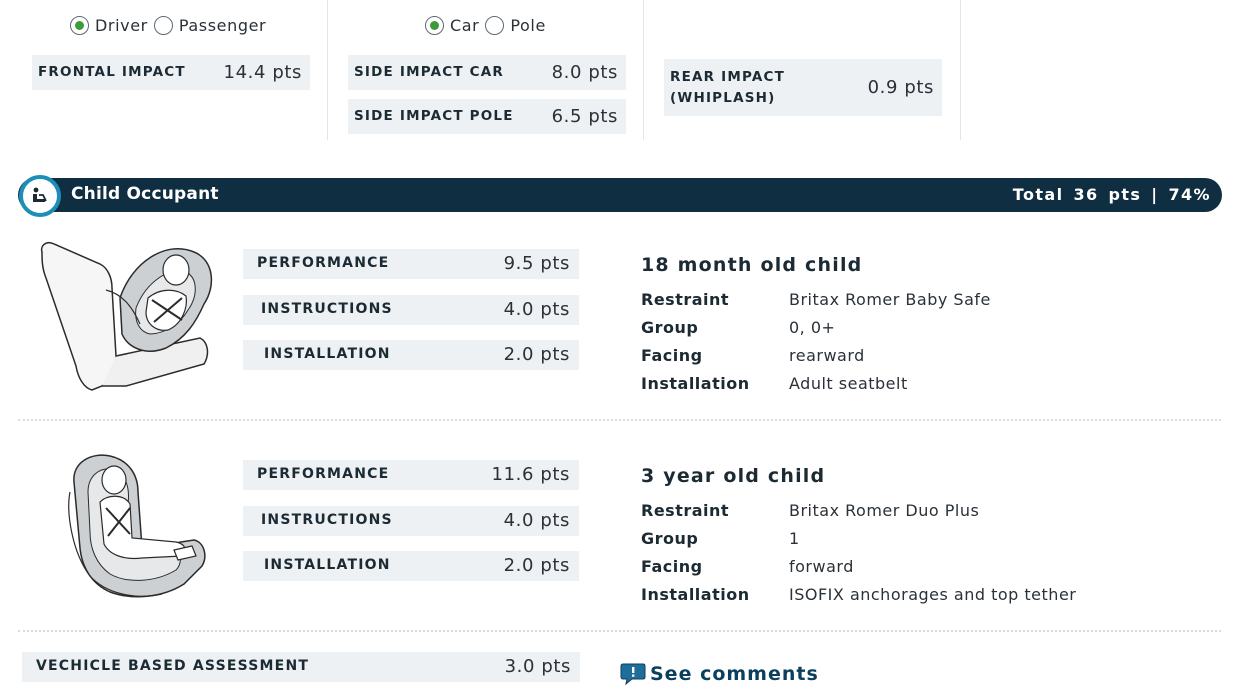 The height and width of the screenshot is (700, 1239). Describe the element at coordinates (723, 97) in the screenshot. I see `rear-impact-label-line2: (WHIPLASH)` at that location.